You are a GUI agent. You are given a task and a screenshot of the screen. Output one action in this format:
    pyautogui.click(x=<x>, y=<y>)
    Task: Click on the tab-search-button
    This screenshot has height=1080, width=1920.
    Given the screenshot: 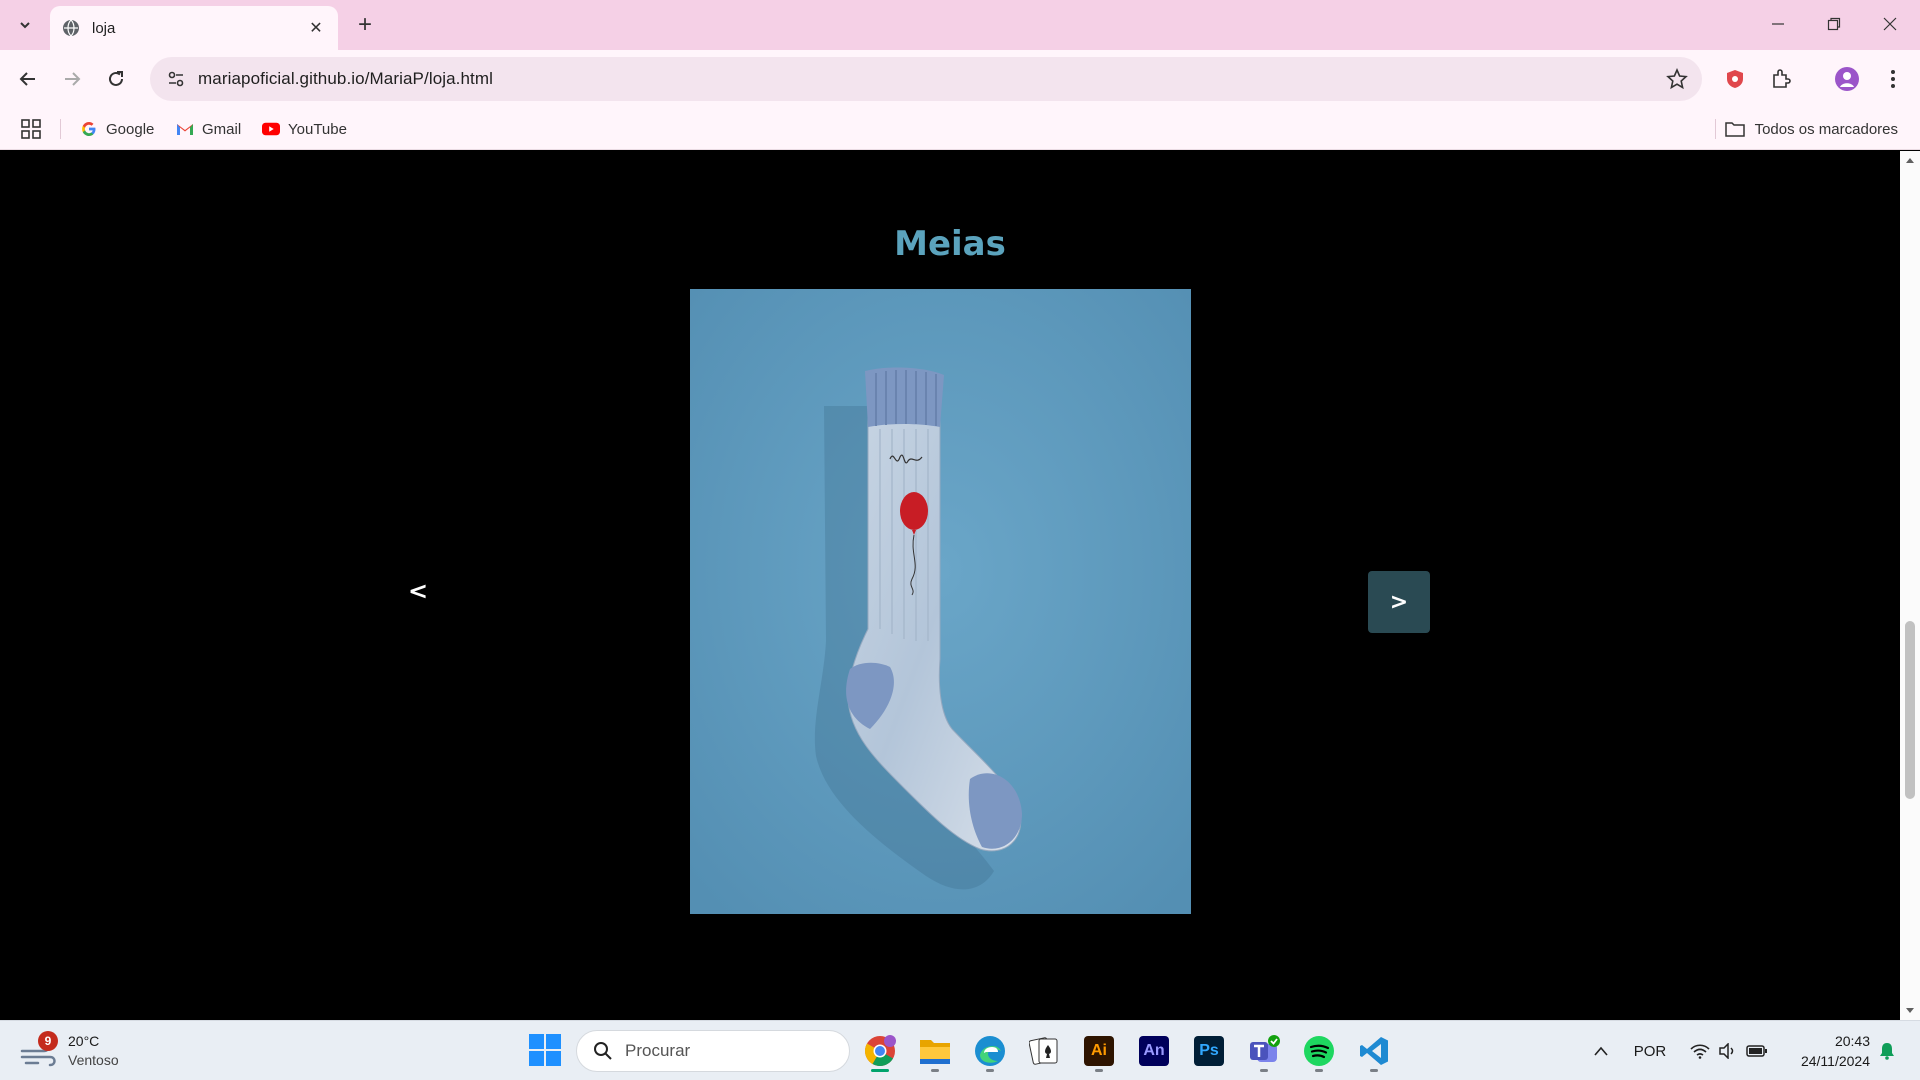 What is the action you would take?
    pyautogui.click(x=25, y=25)
    